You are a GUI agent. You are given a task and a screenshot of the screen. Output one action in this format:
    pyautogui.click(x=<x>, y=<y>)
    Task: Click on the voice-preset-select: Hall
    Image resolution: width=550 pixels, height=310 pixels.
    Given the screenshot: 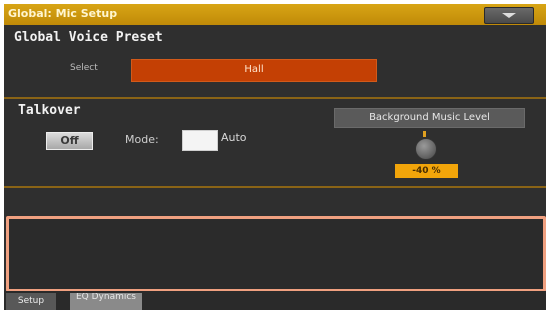 What is the action you would take?
    pyautogui.click(x=254, y=70)
    